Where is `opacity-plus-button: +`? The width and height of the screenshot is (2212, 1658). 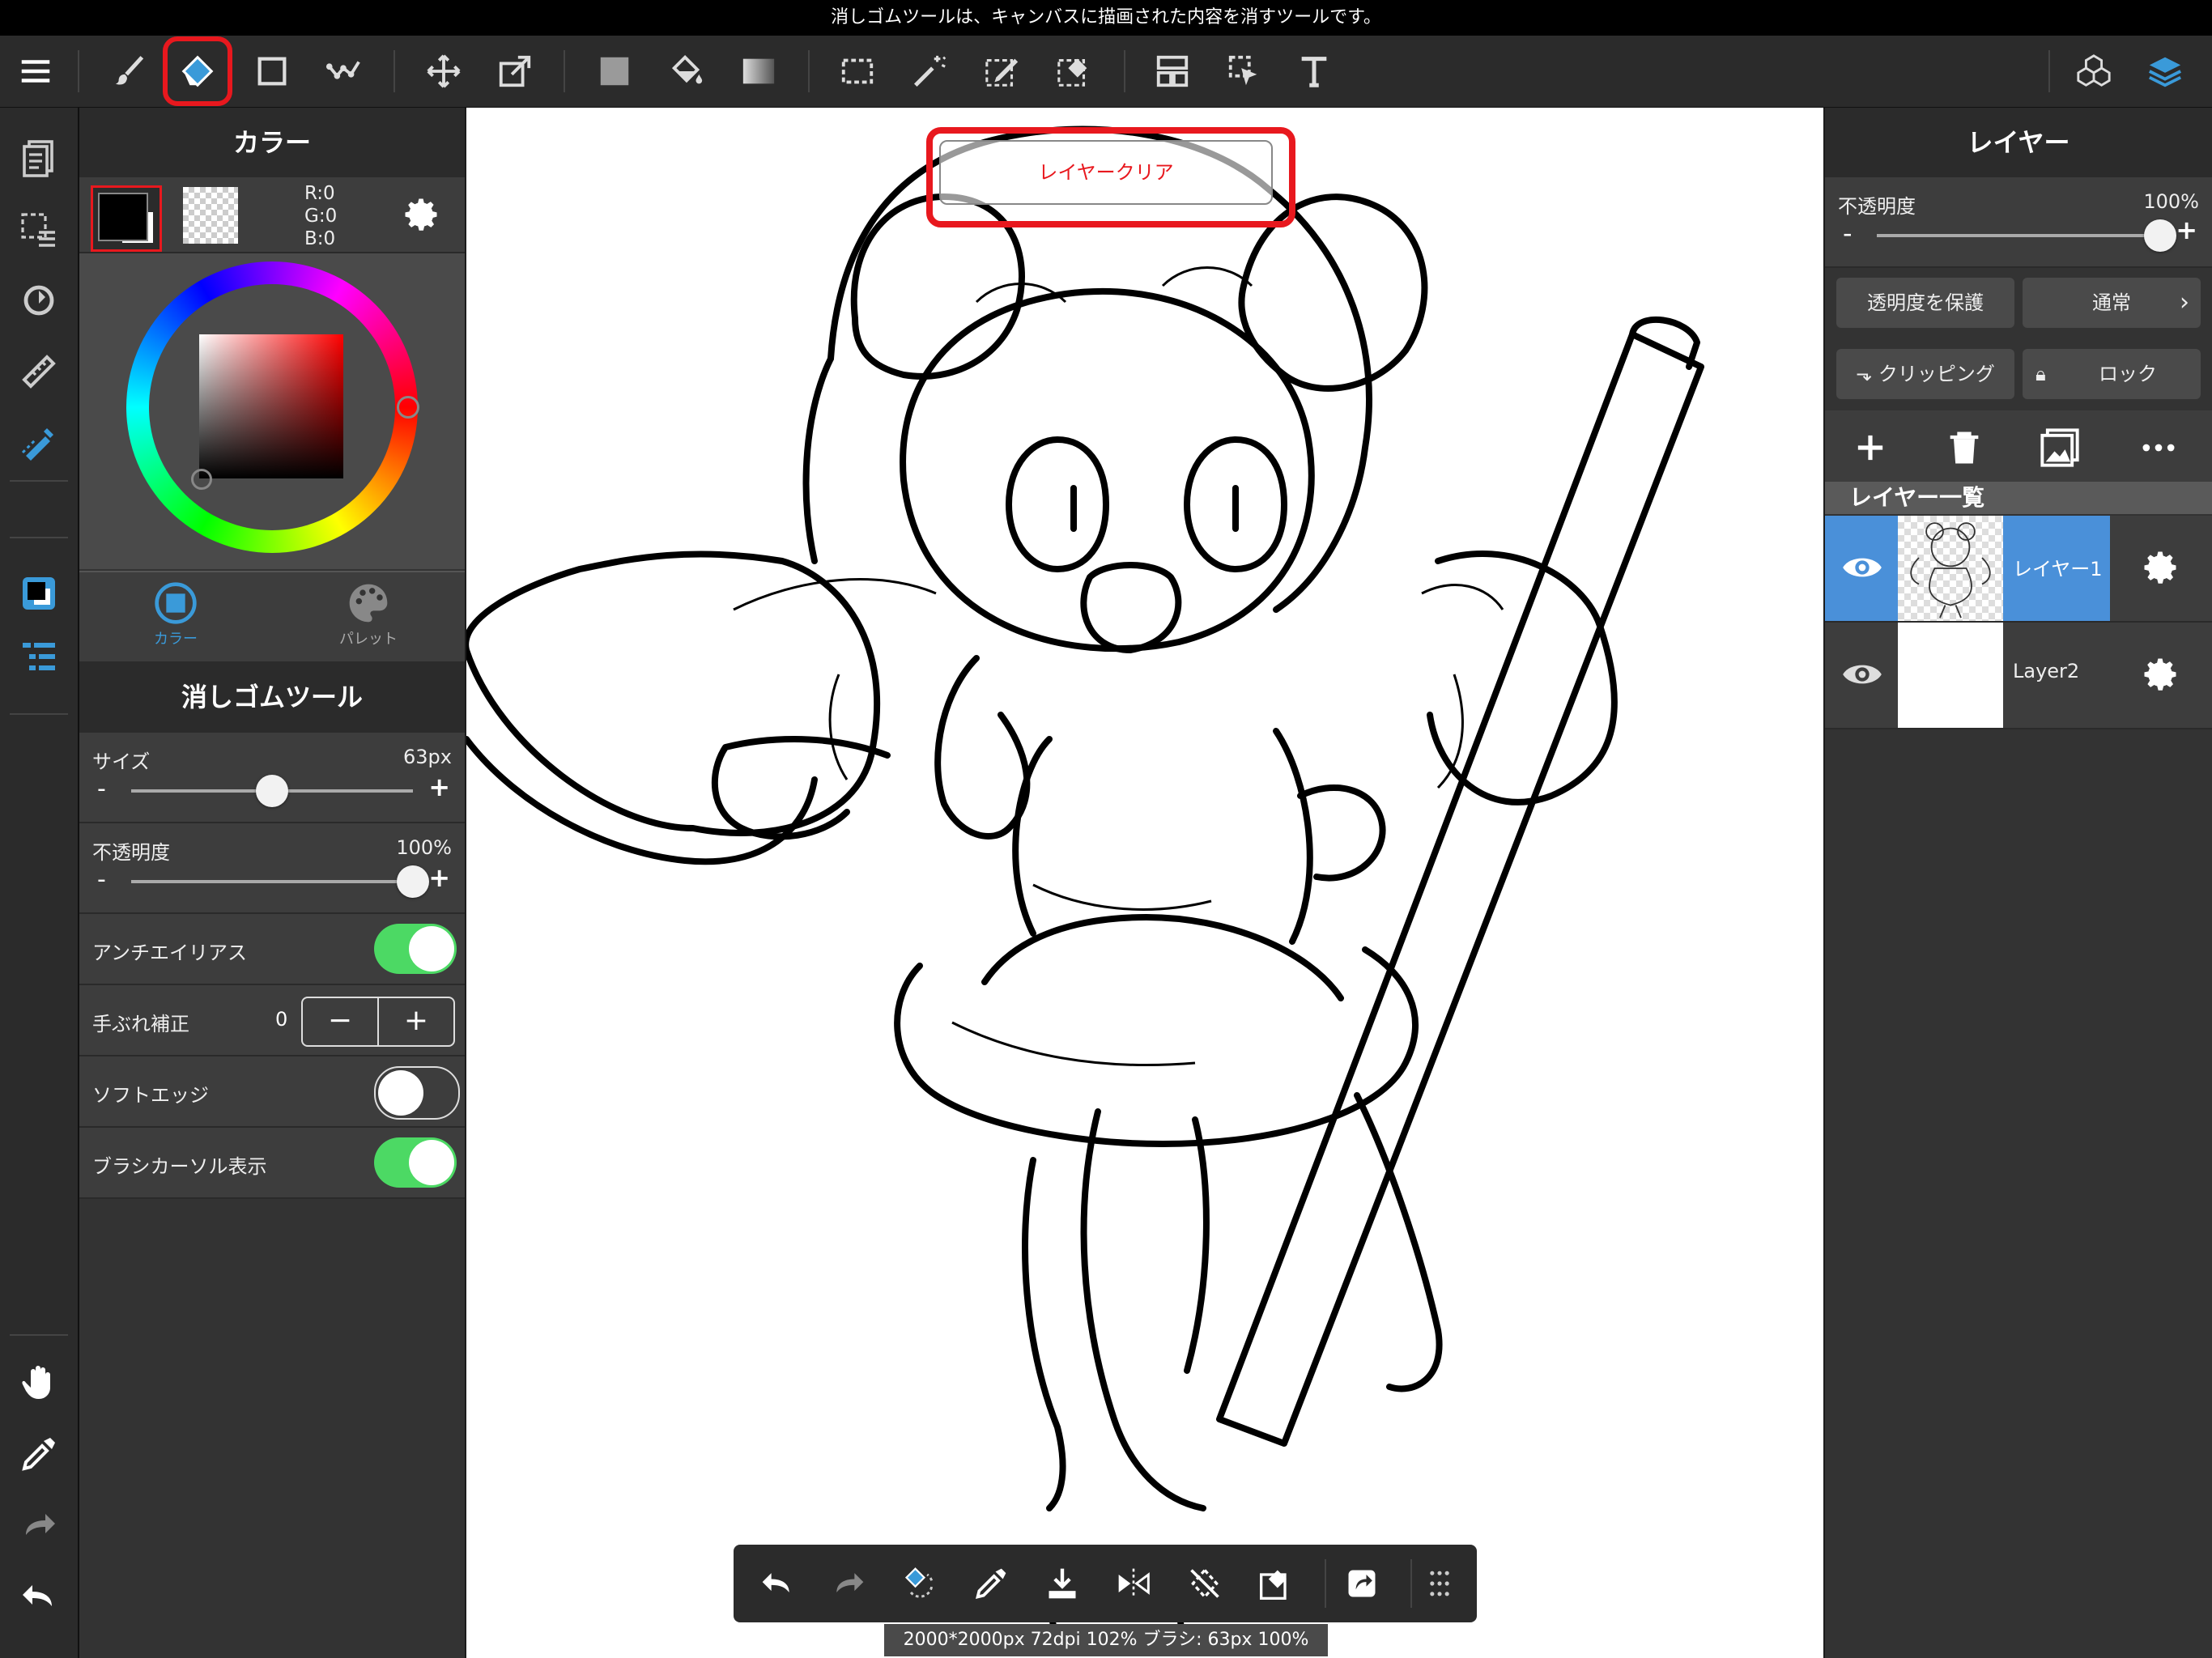
opacity-plus-button: + is located at coordinates (439, 877).